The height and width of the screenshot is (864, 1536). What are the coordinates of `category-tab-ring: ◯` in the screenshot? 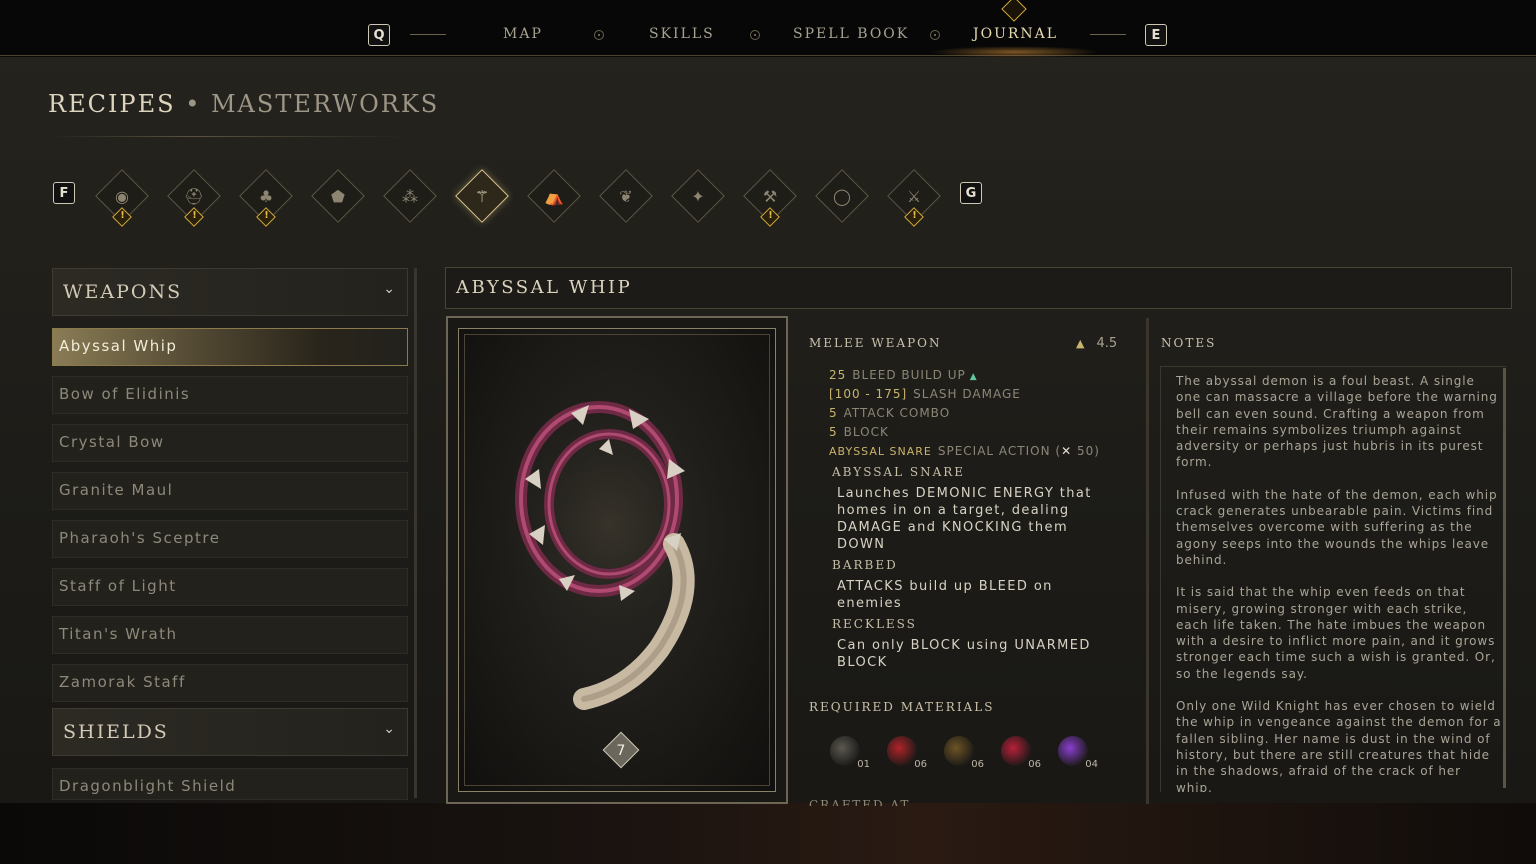 It's located at (842, 196).